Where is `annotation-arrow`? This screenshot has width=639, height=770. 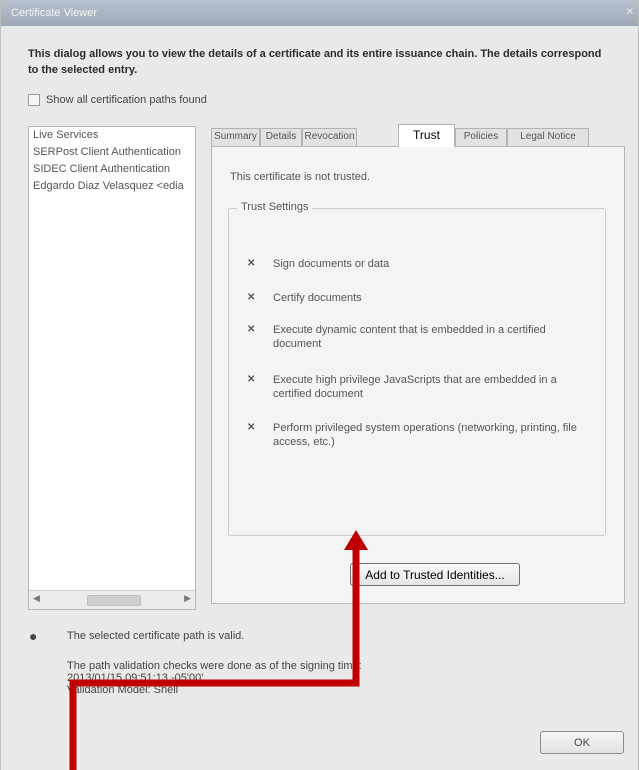 annotation-arrow is located at coordinates (218, 650).